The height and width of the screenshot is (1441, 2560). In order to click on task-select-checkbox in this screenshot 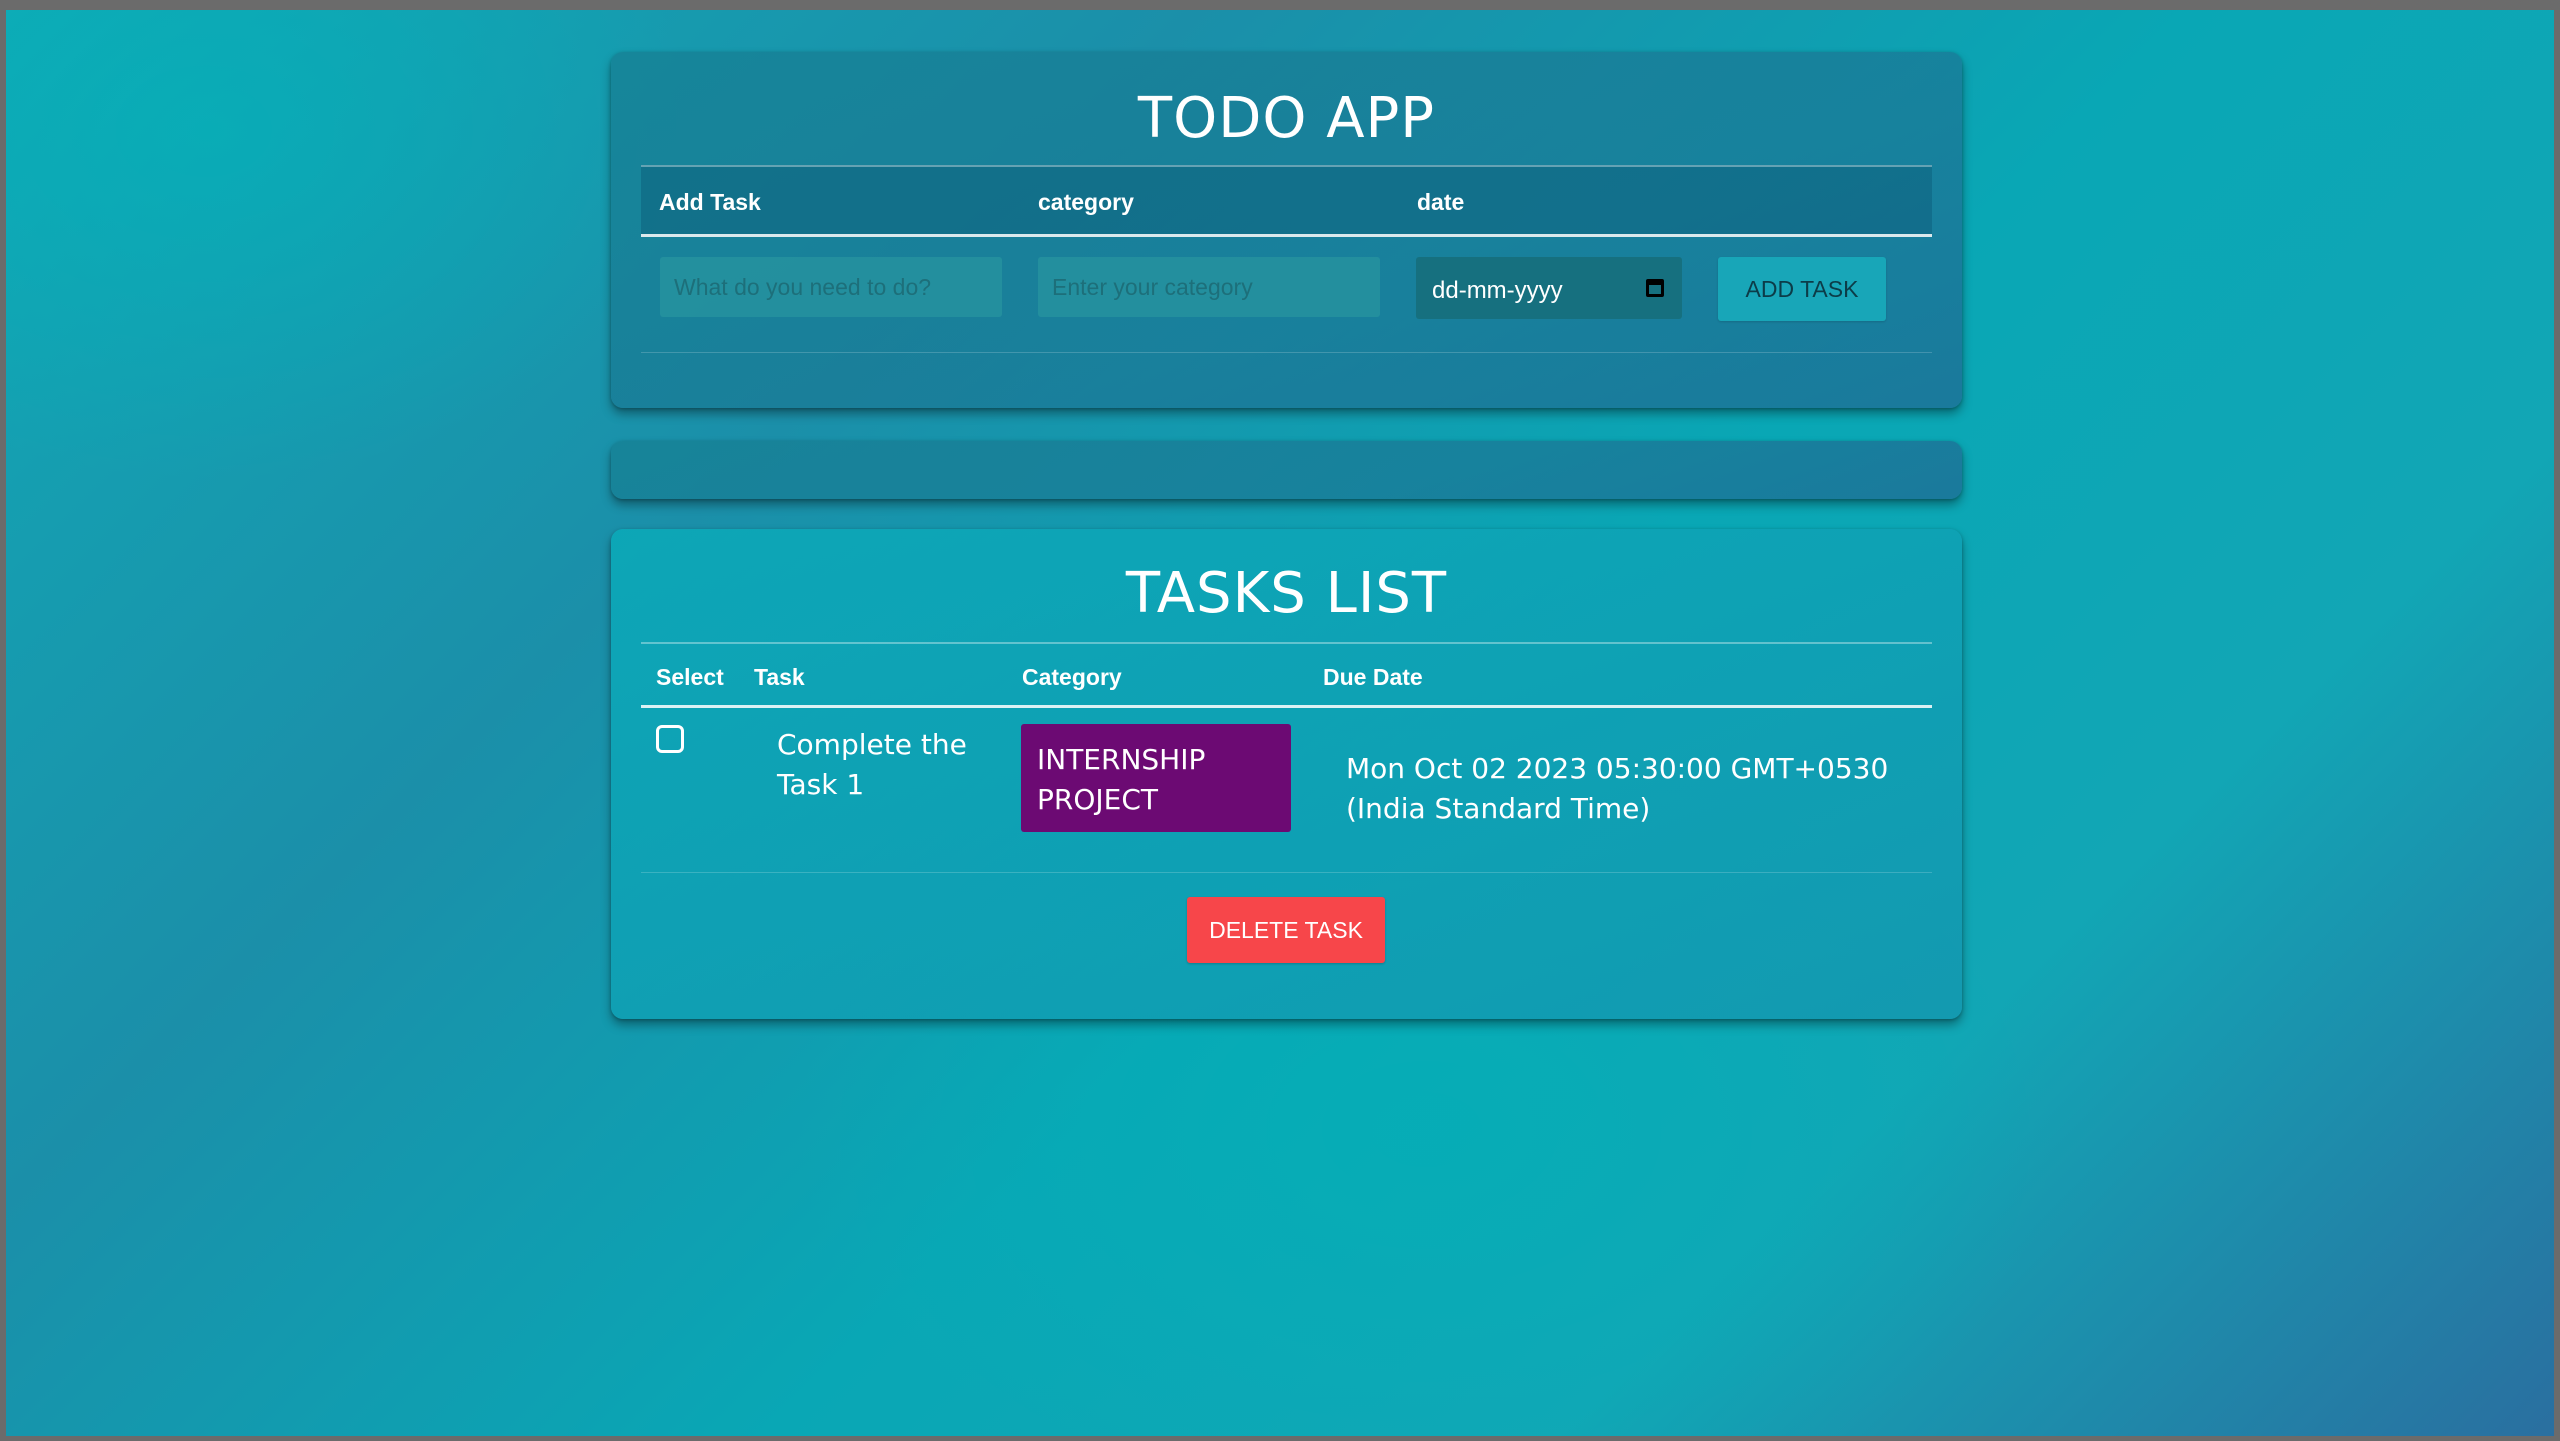, I will do `click(670, 739)`.